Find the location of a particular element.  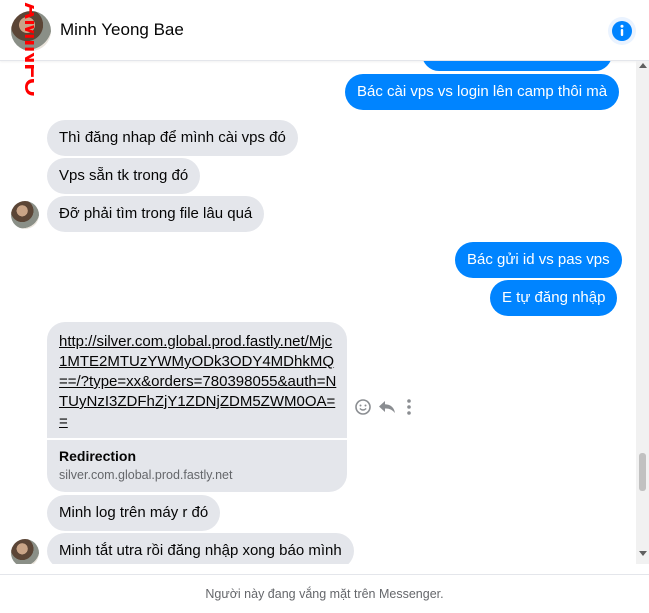

message-bubble-partial is located at coordinates (517, 66).